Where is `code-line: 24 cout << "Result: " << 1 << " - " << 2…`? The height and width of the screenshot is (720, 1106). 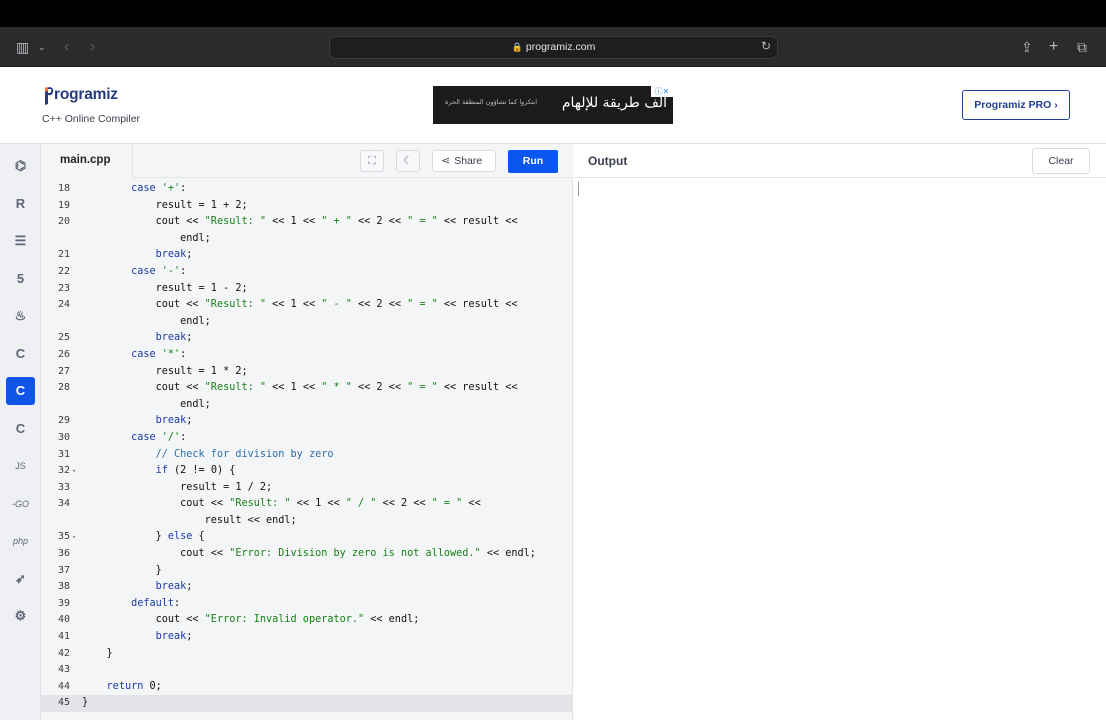 code-line: 24 cout << "Result: " << 1 << " - " << 2… is located at coordinates (307, 305).